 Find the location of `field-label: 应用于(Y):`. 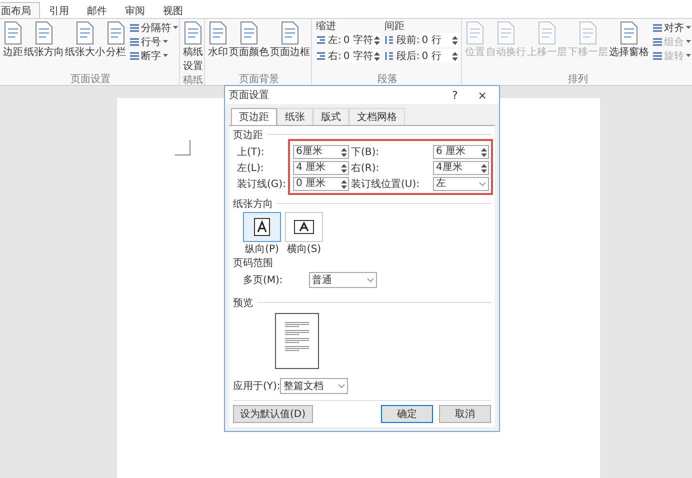

field-label: 应用于(Y): is located at coordinates (256, 386).